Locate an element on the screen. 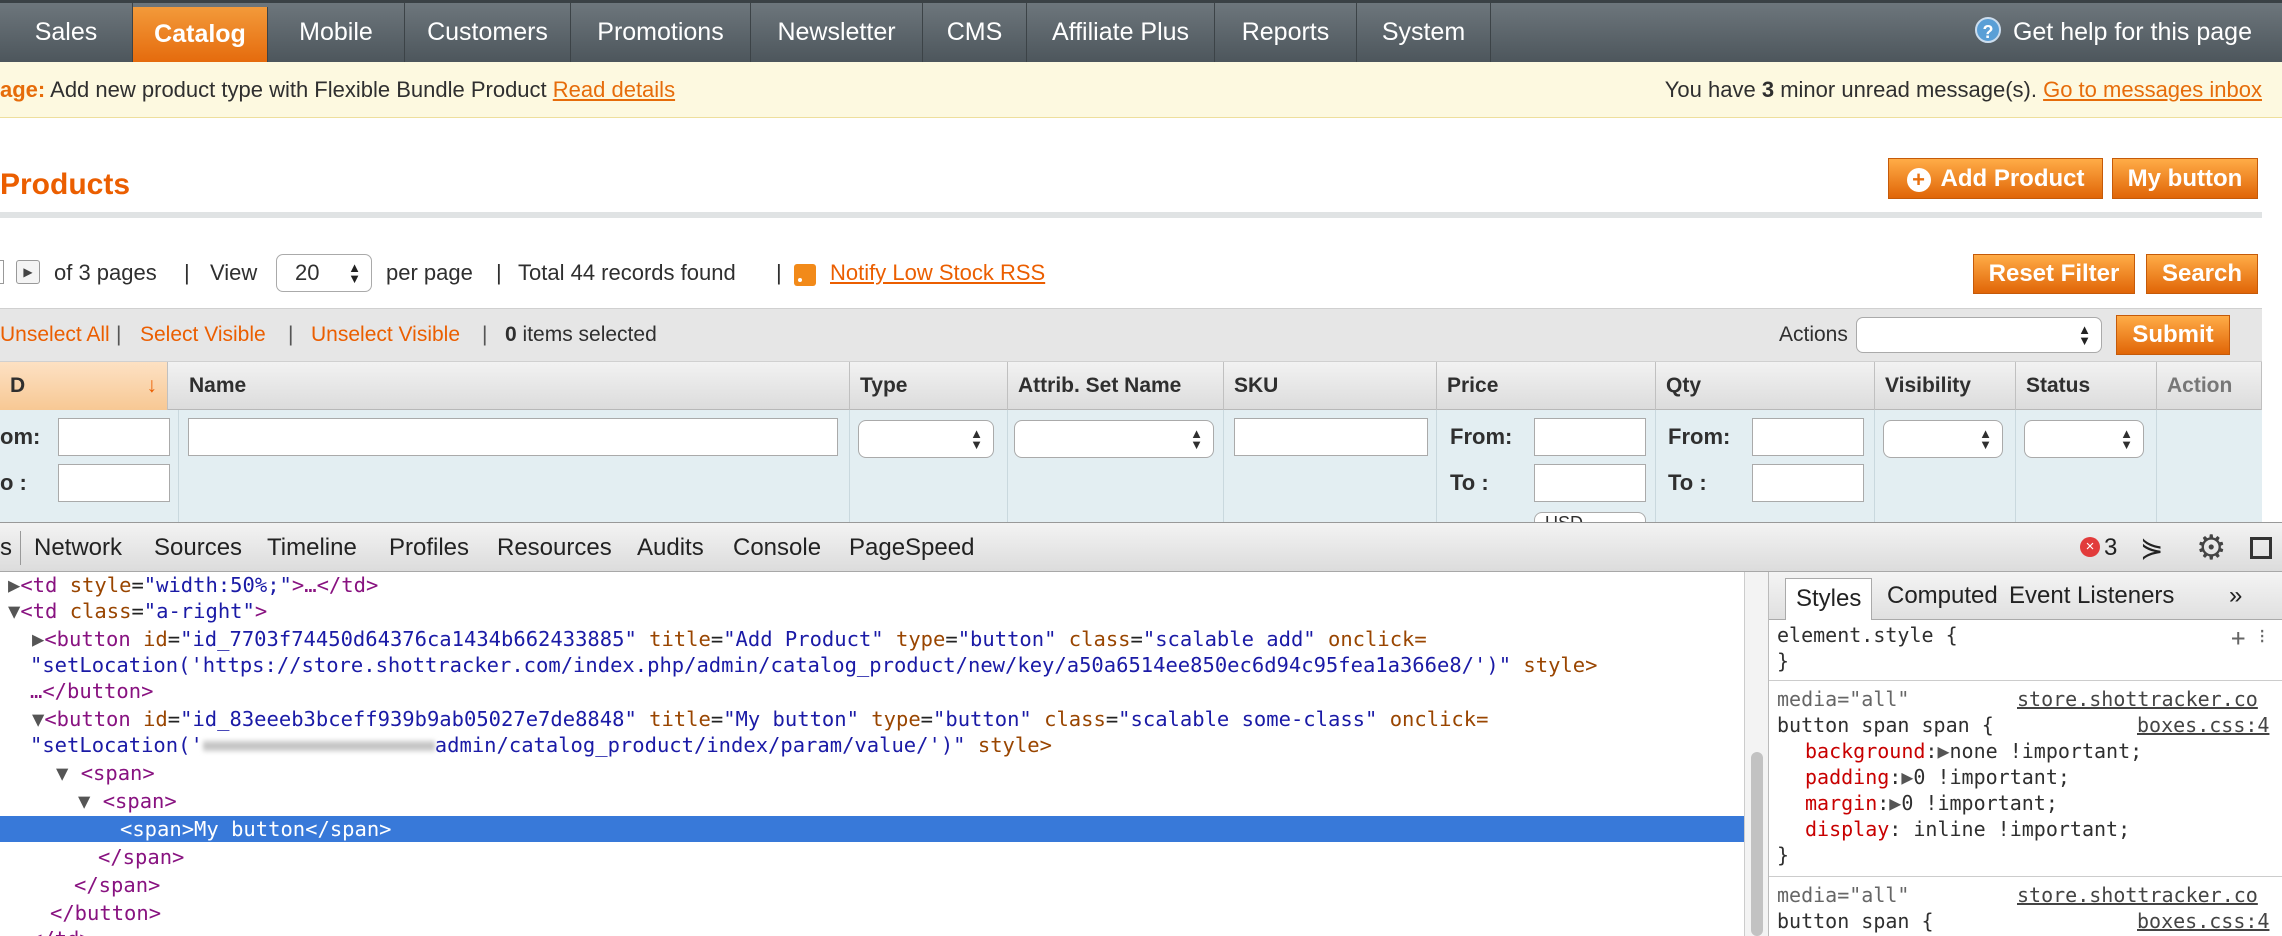 The image size is (2282, 936). status-filter-select: ▲ ▼ is located at coordinates (2084, 439).